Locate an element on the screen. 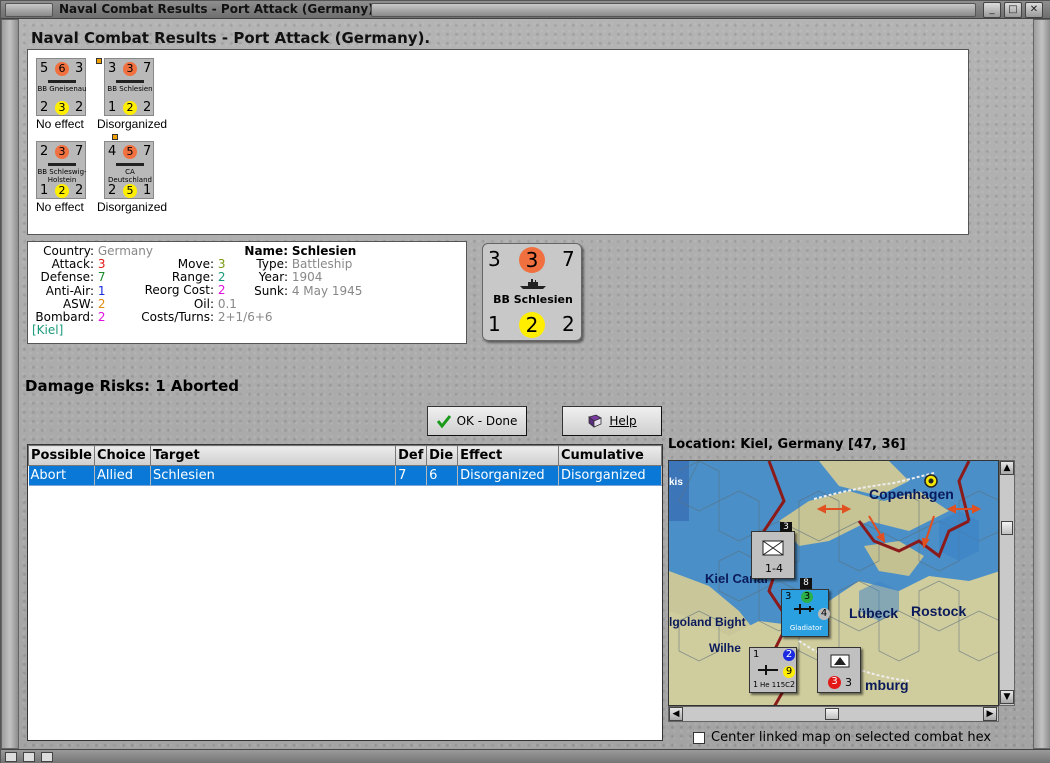 This screenshot has height=763, width=1050. table-cell: Abort is located at coordinates (61, 475).